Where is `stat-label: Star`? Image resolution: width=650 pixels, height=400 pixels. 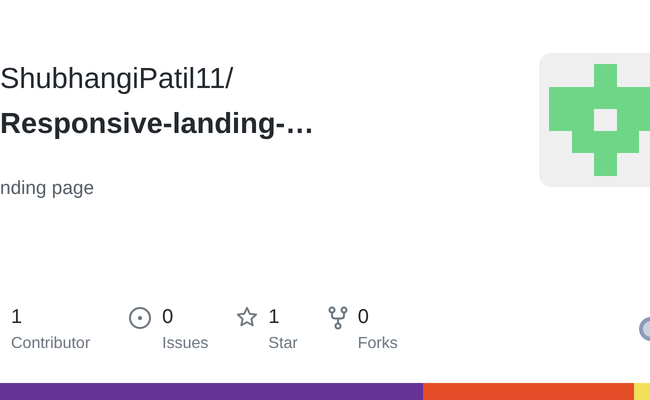
stat-label: Star is located at coordinates (283, 344).